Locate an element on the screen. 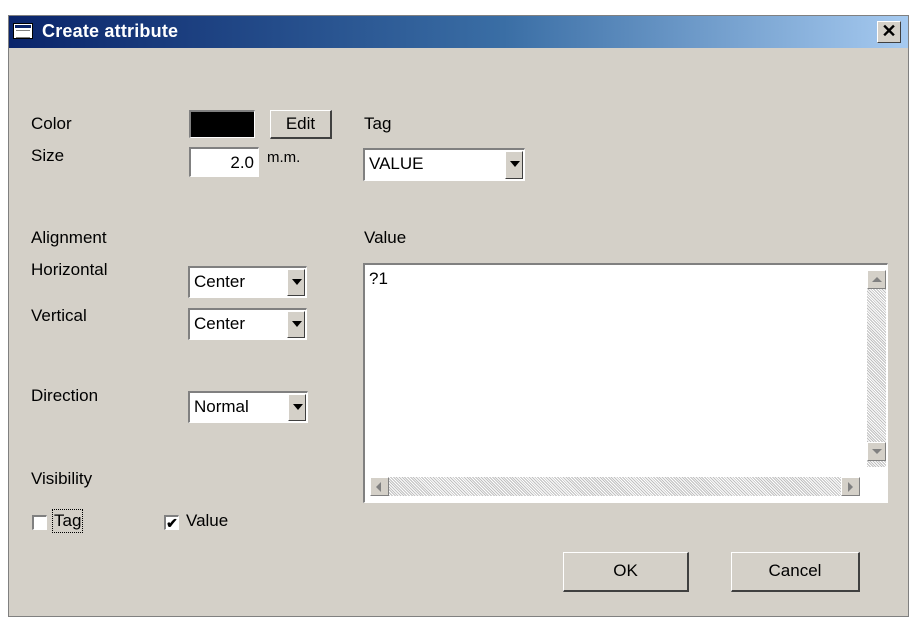 This screenshot has height=619, width=911. value-label: Value is located at coordinates (385, 237).